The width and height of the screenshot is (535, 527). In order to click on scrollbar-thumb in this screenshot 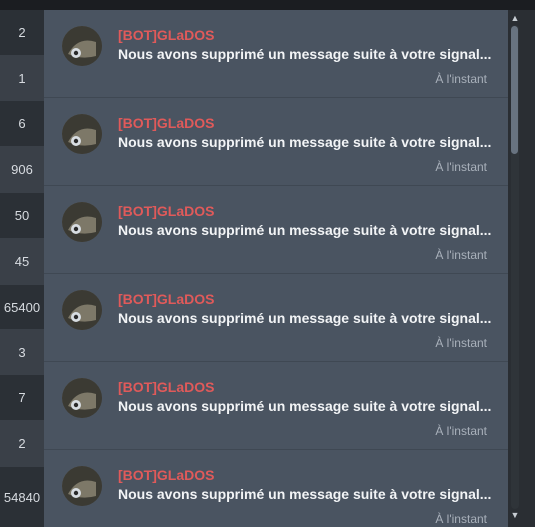, I will do `click(514, 90)`.